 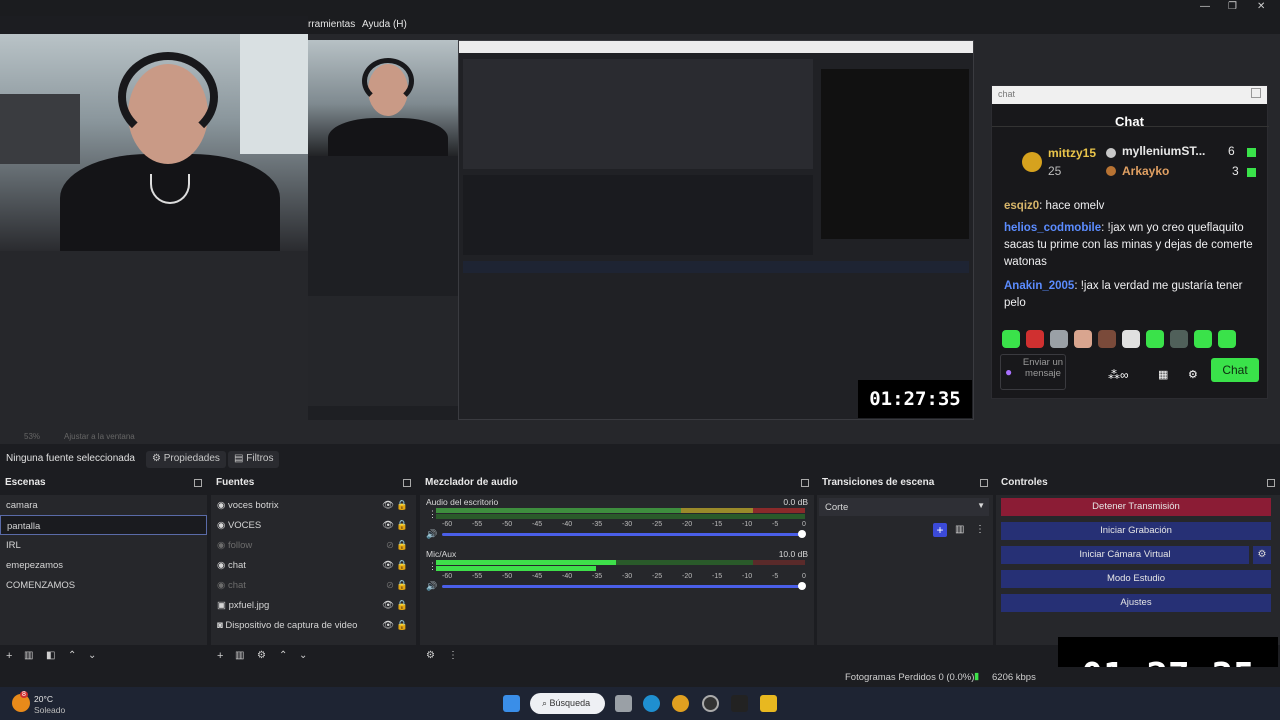 I want to click on scene-filter-icon: ◧, so click(x=50, y=655).